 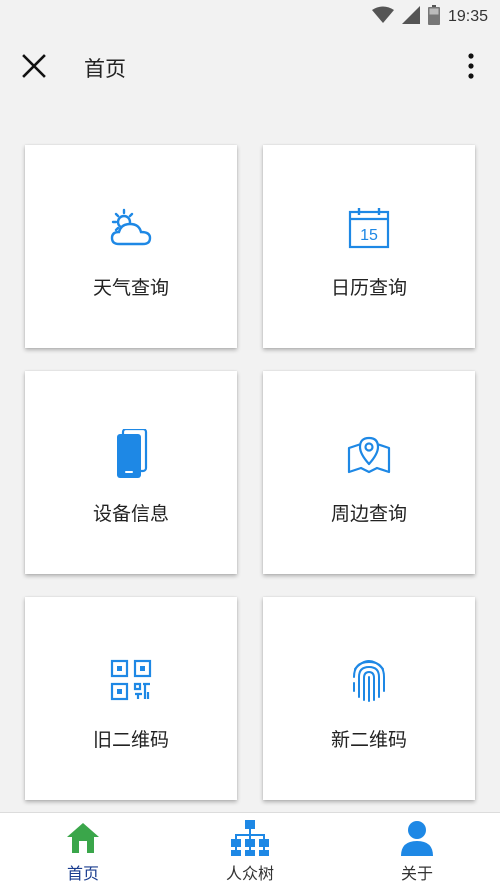 What do you see at coordinates (131, 454) in the screenshot?
I see `phone-icon` at bounding box center [131, 454].